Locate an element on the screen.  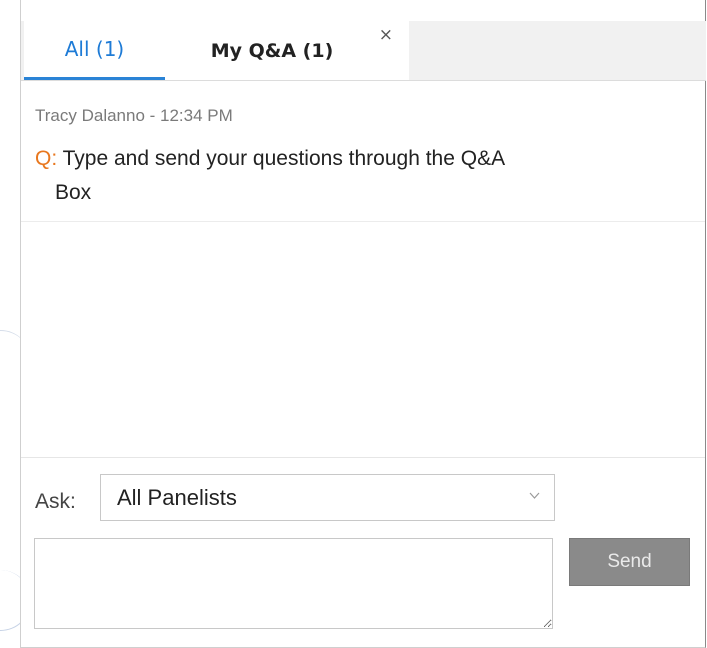
ask-selected-value: All Panelists is located at coordinates (177, 497).